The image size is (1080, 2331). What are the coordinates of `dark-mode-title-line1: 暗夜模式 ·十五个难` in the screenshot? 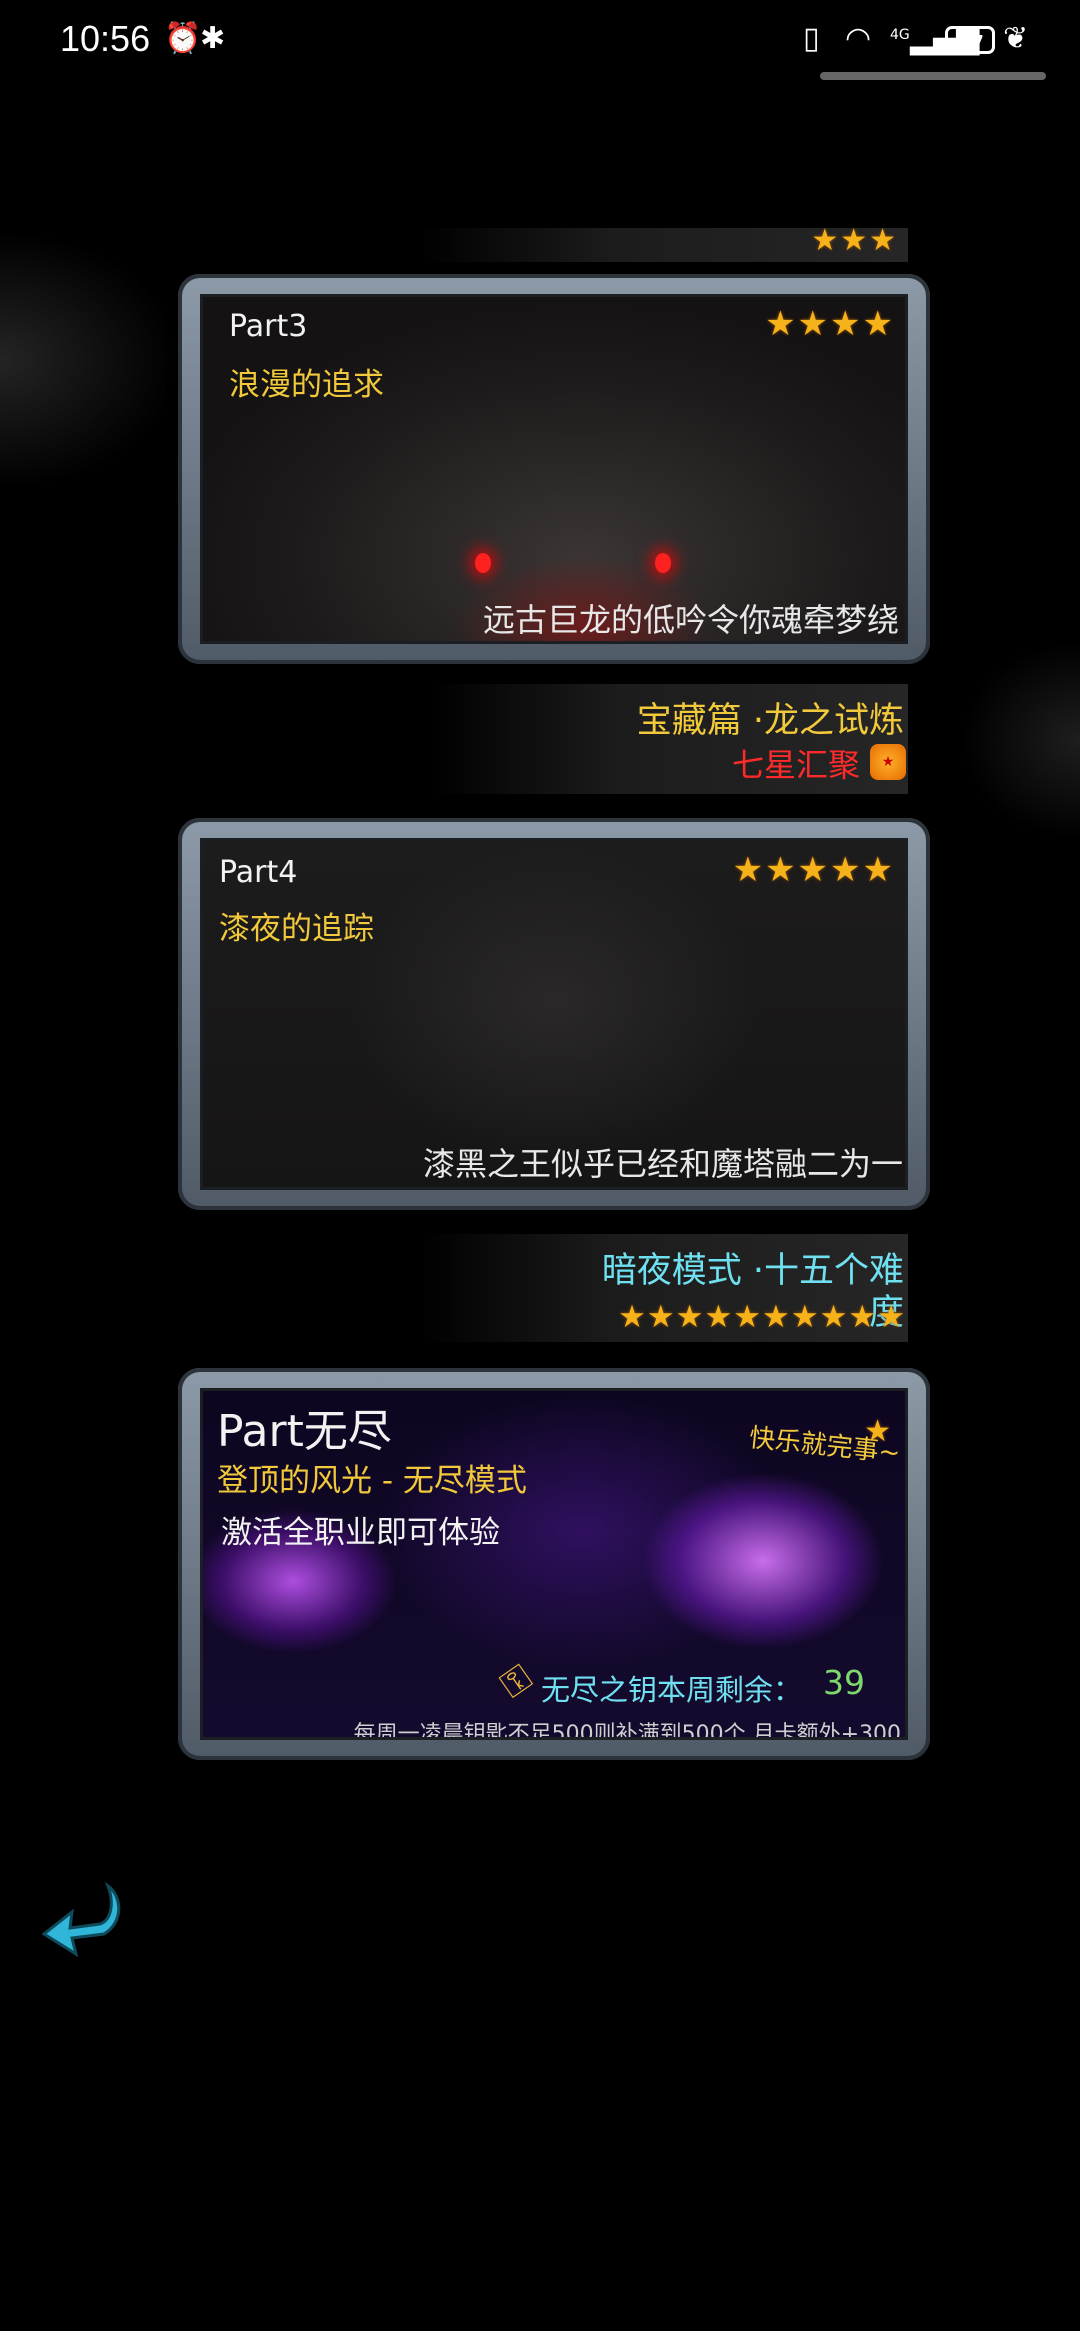 It's located at (752, 1271).